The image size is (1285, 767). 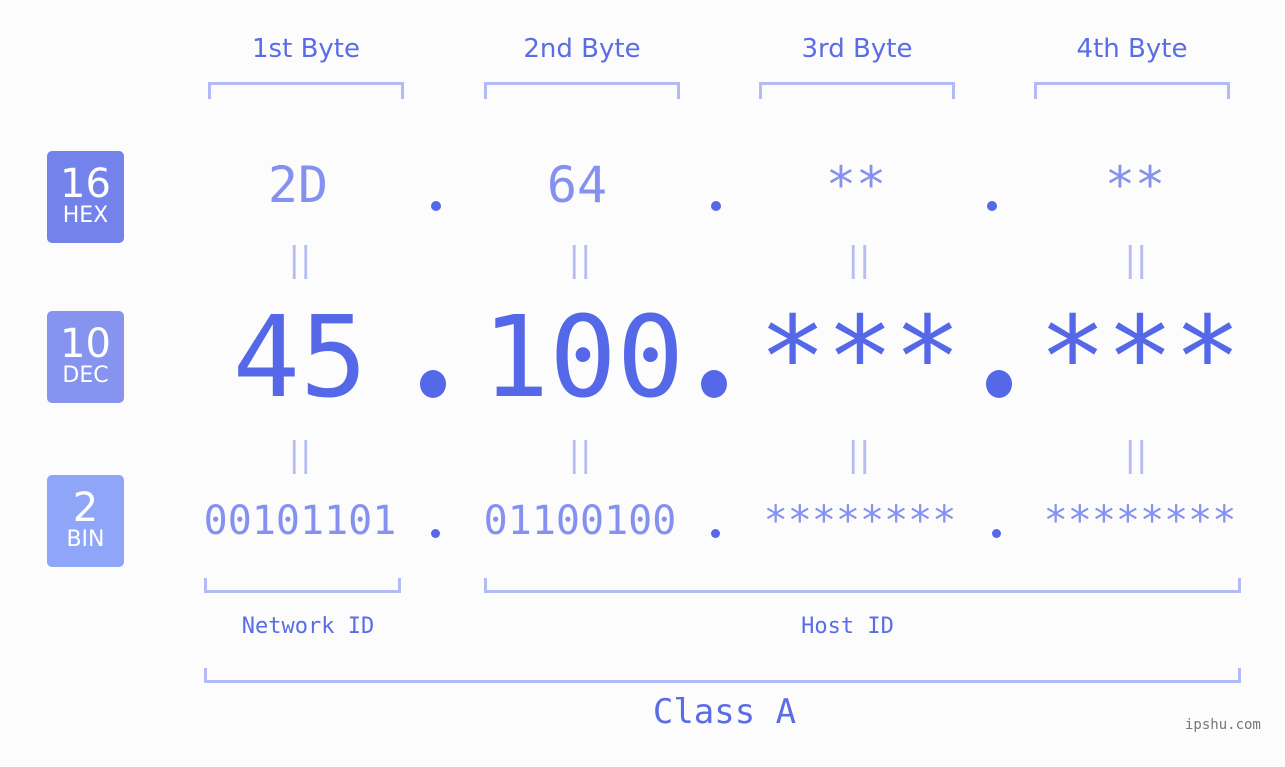 I want to click on dec-badge: 10 DEC, so click(x=85, y=357).